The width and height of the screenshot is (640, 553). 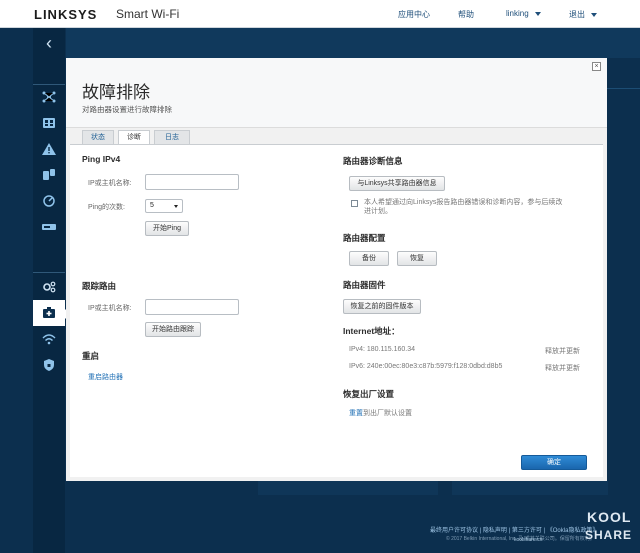 What do you see at coordinates (91, 356) in the screenshot?
I see `reboot-title: 重启` at bounding box center [91, 356].